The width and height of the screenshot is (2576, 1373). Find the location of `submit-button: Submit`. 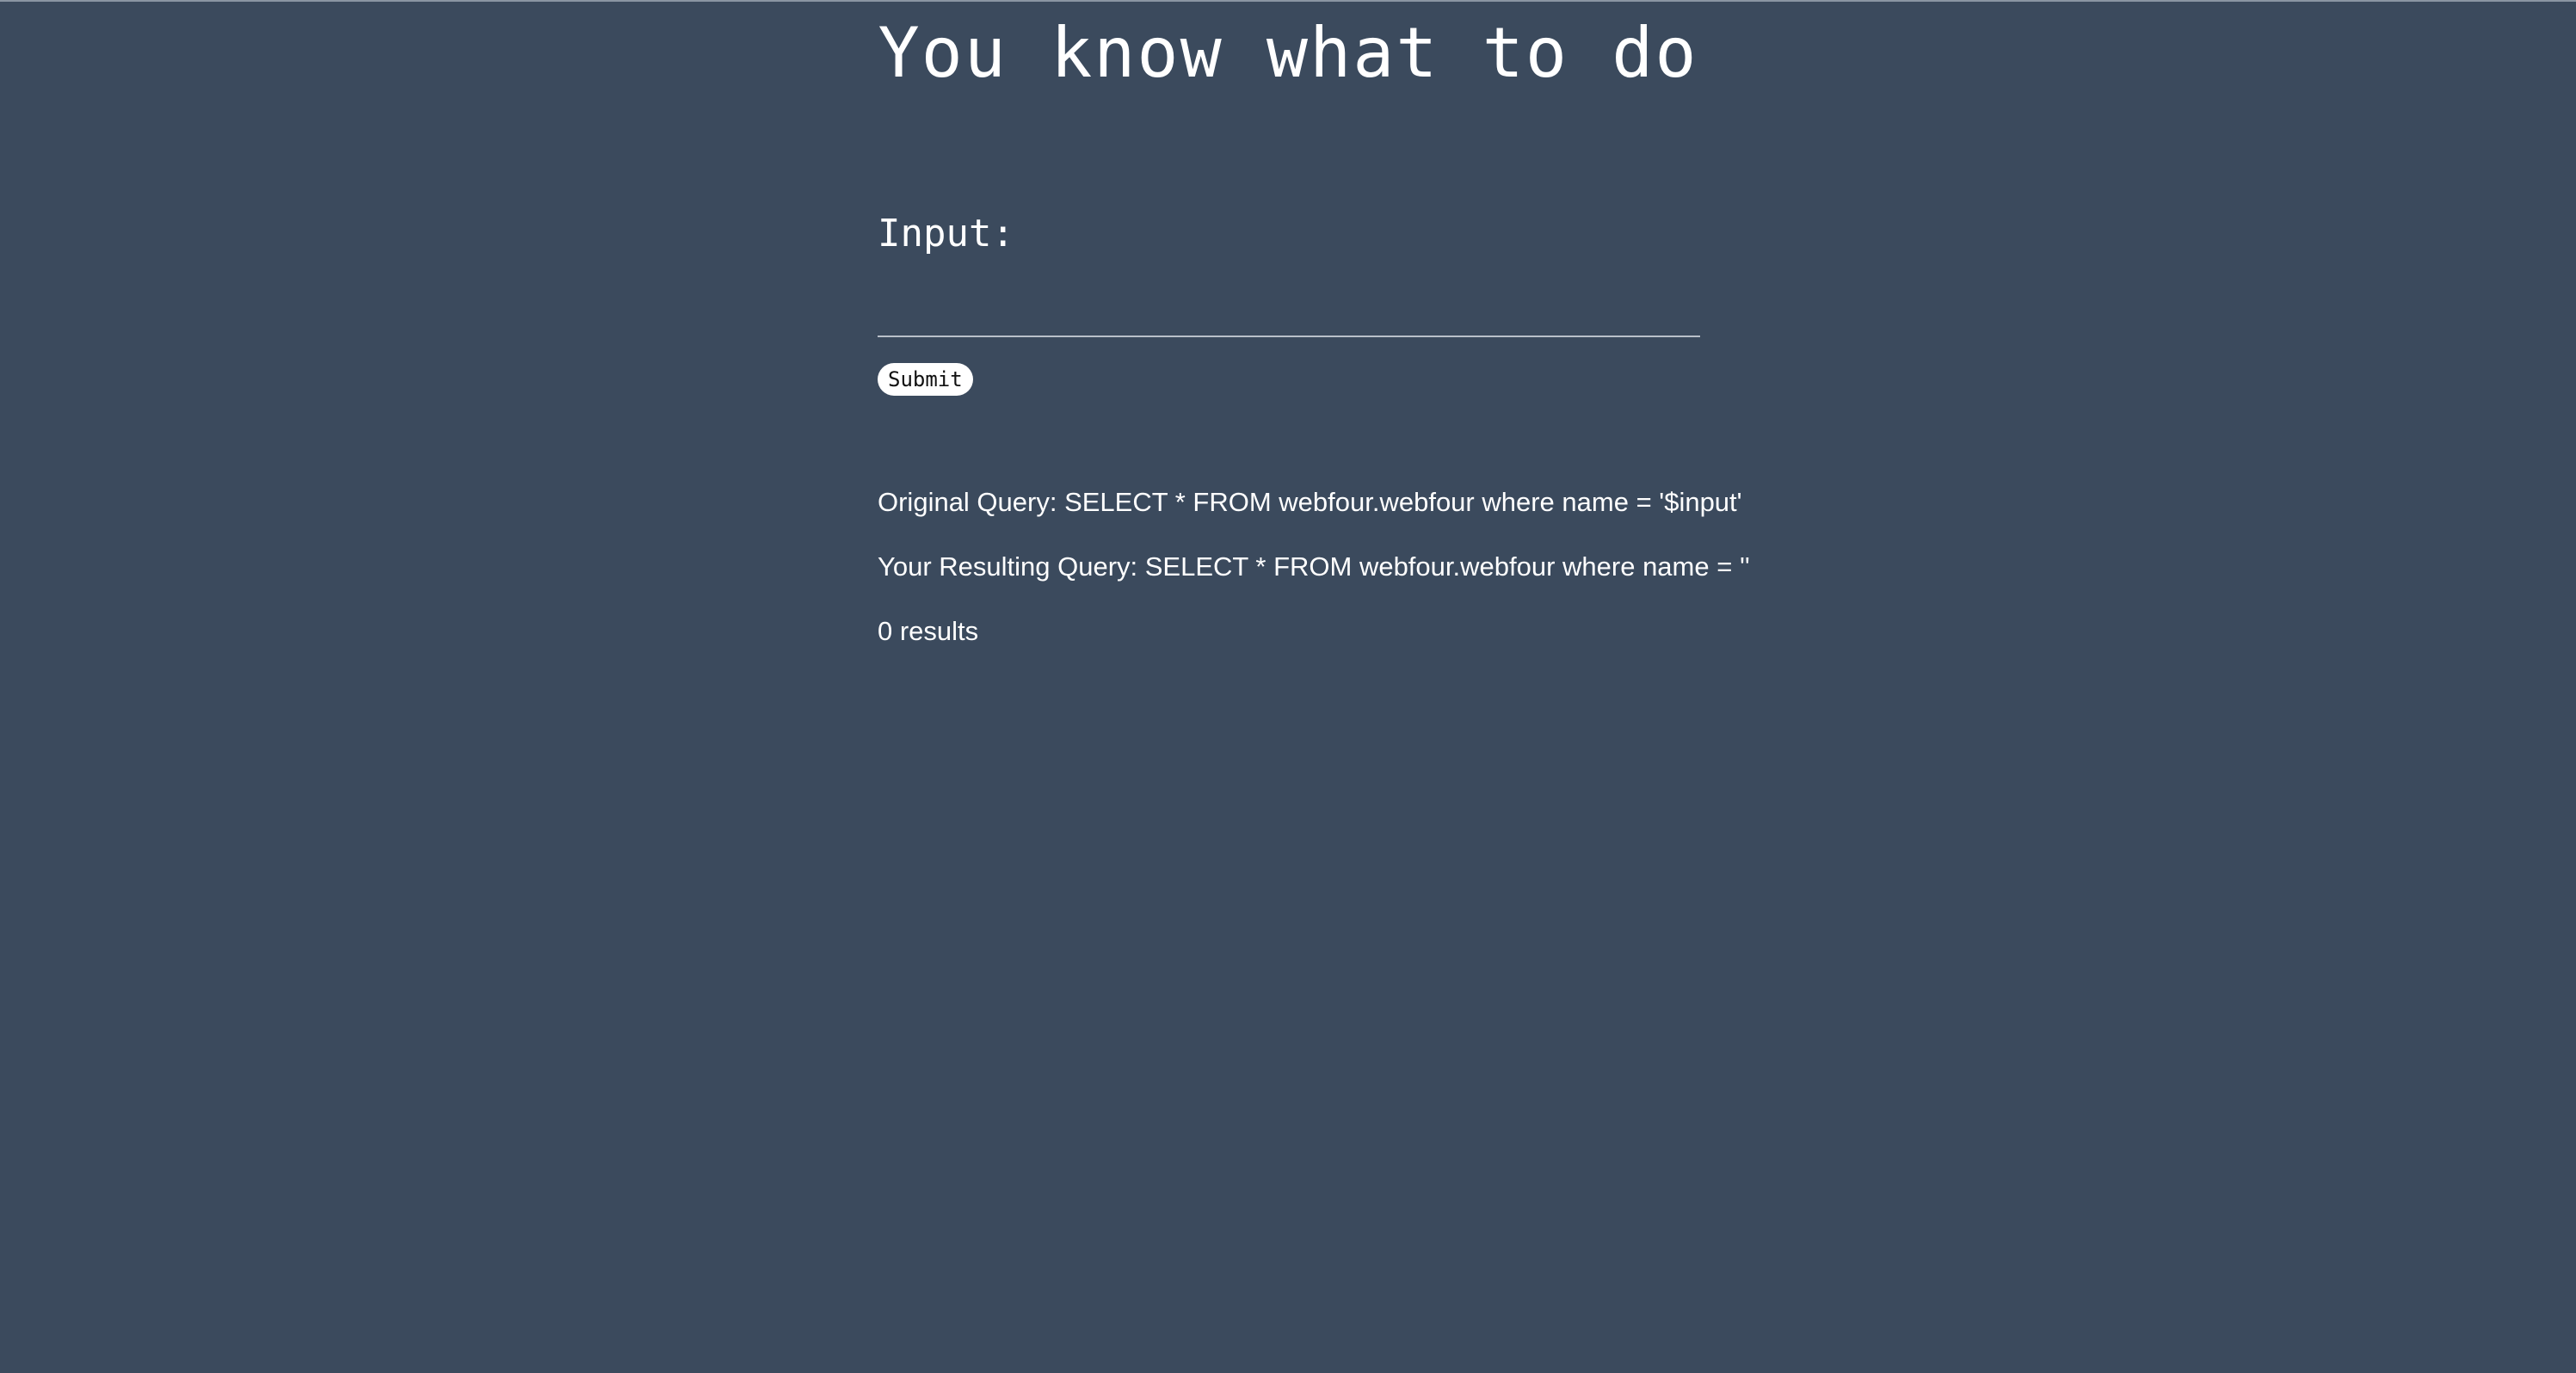

submit-button: Submit is located at coordinates (926, 379).